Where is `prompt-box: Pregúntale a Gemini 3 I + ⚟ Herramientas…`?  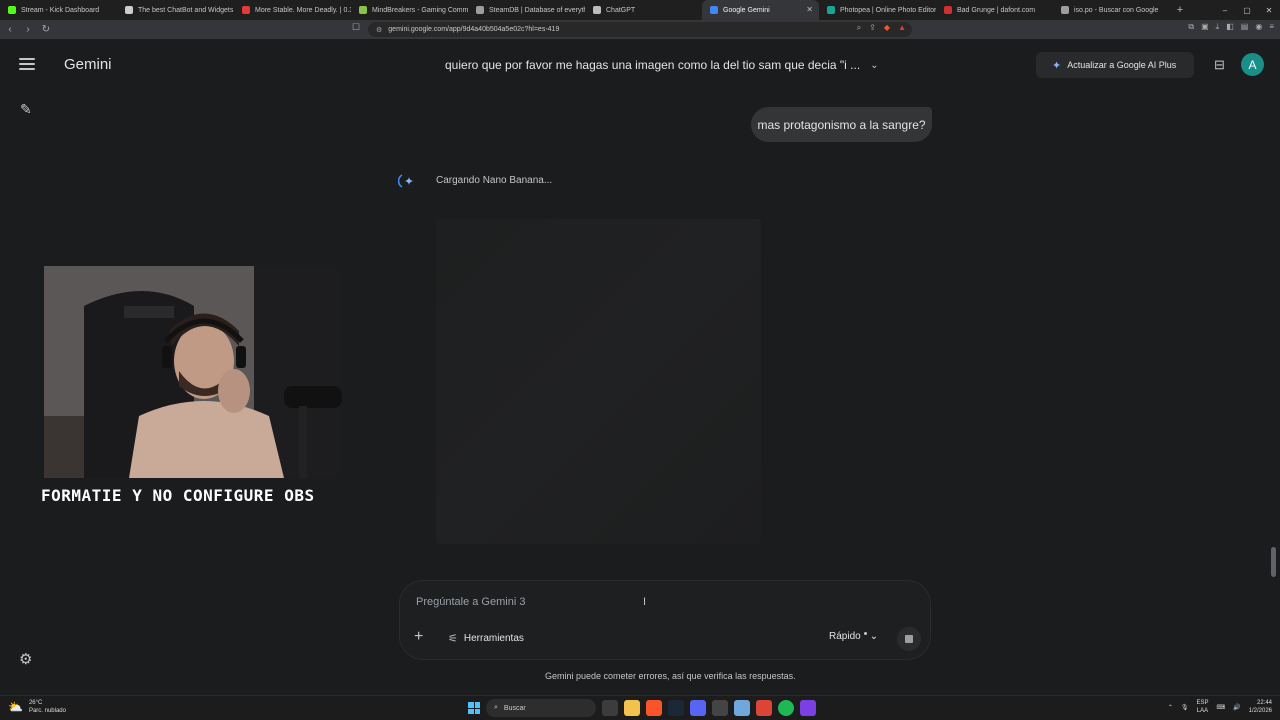 prompt-box: Pregúntale a Gemini 3 I + ⚟ Herramientas… is located at coordinates (665, 620).